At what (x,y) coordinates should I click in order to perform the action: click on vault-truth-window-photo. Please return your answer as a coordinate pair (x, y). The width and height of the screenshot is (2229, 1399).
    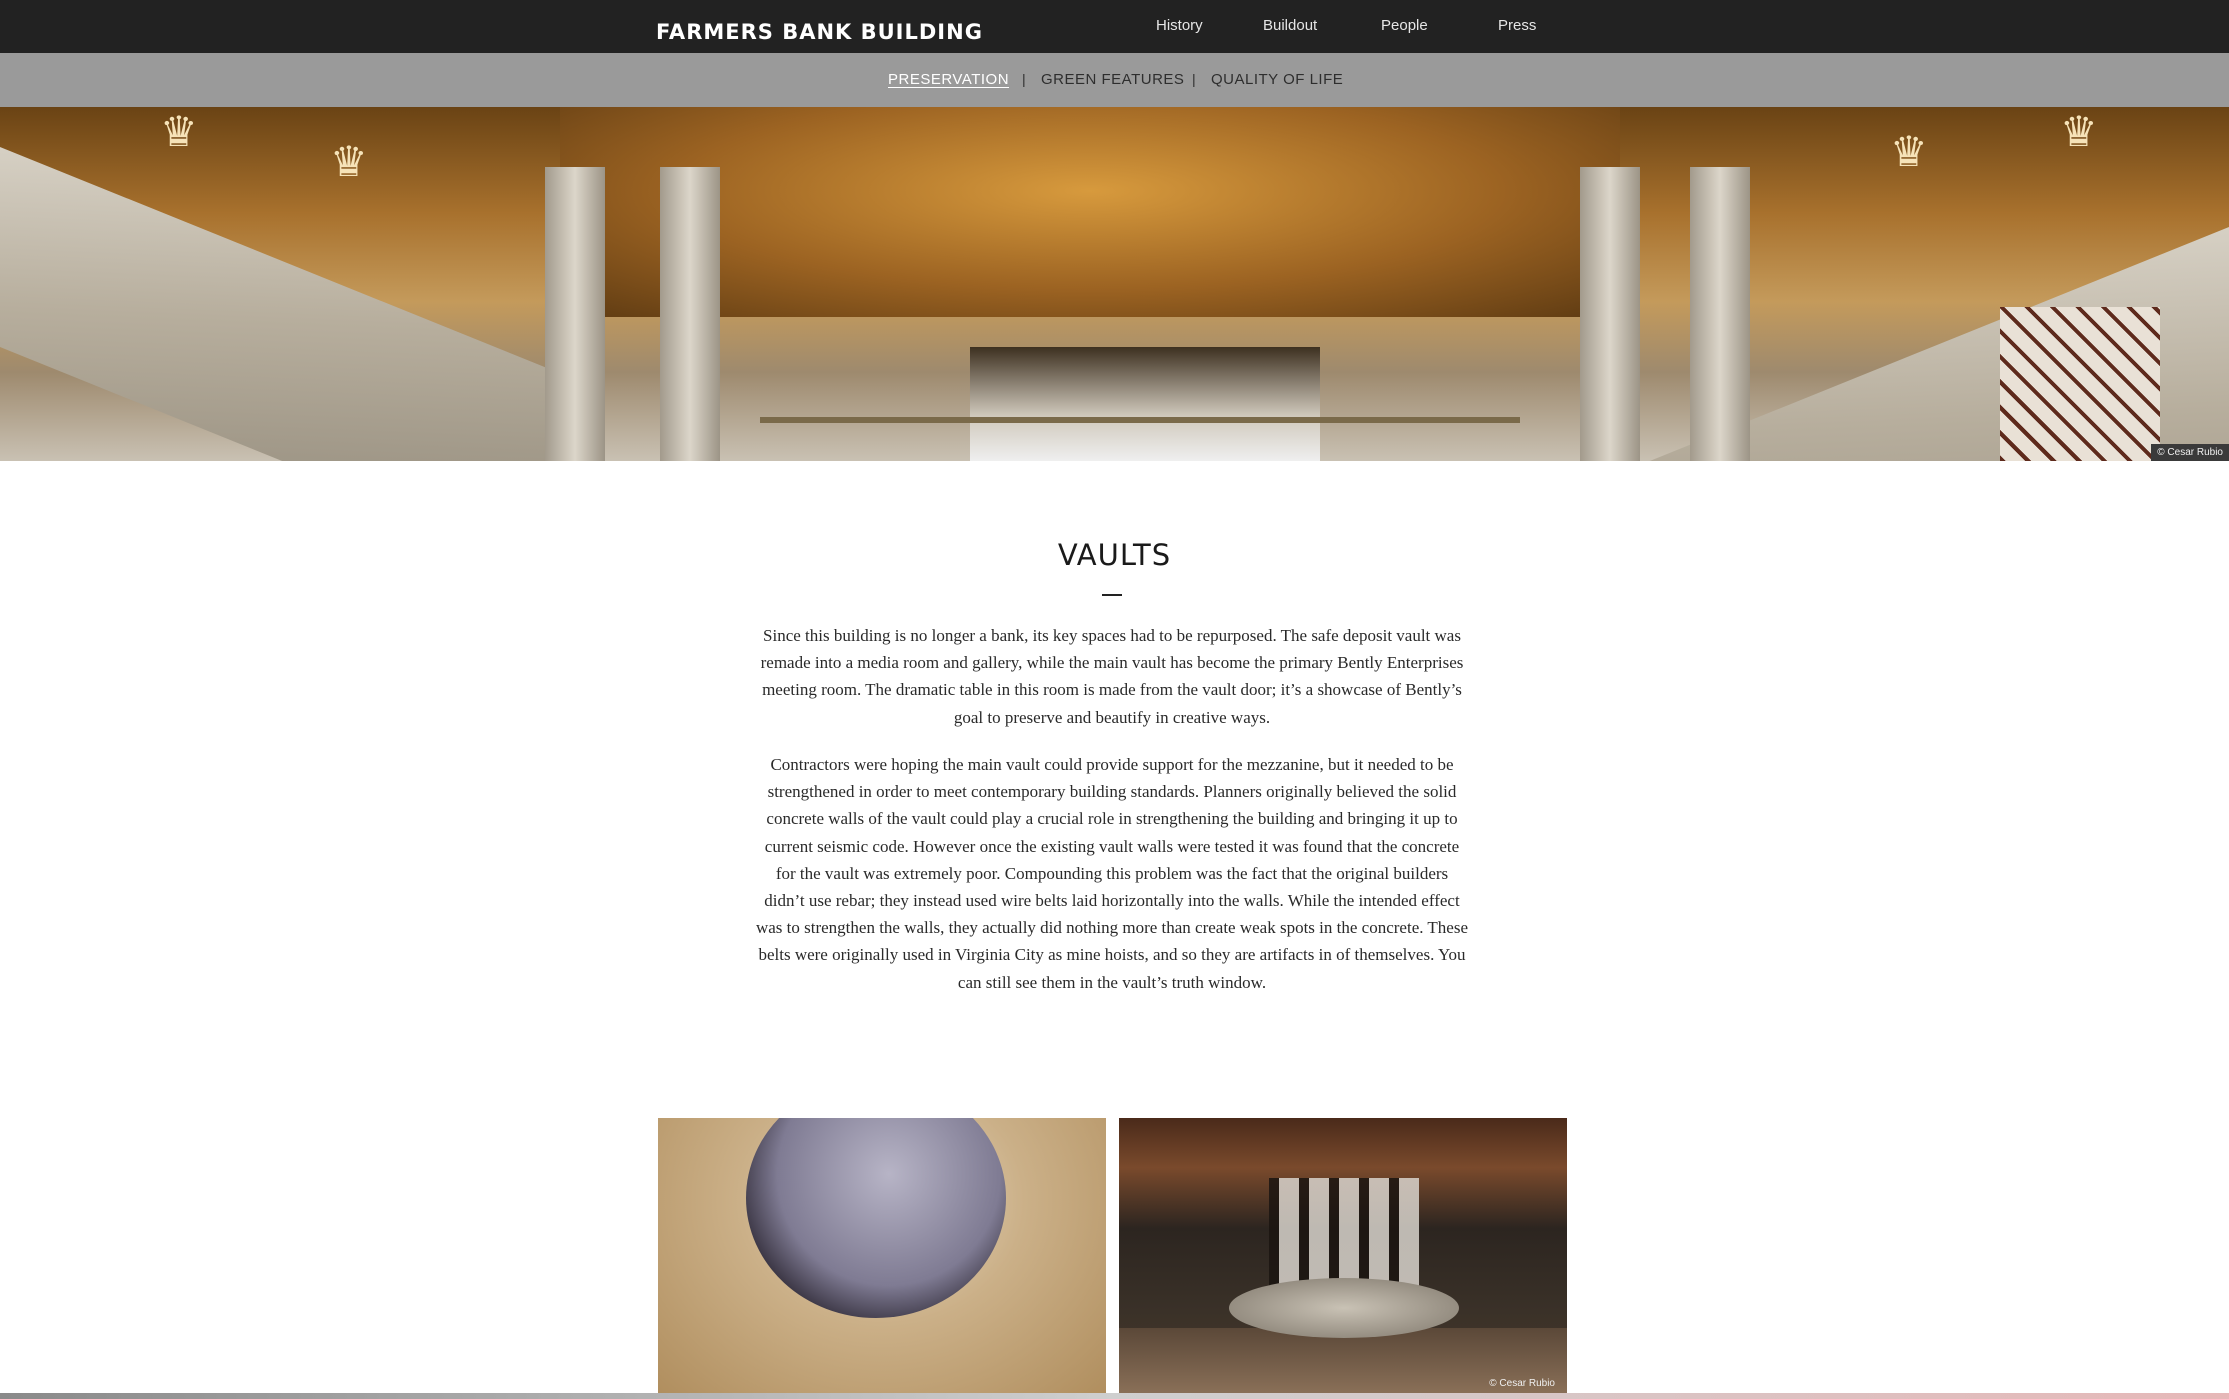
    Looking at the image, I should click on (882, 1256).